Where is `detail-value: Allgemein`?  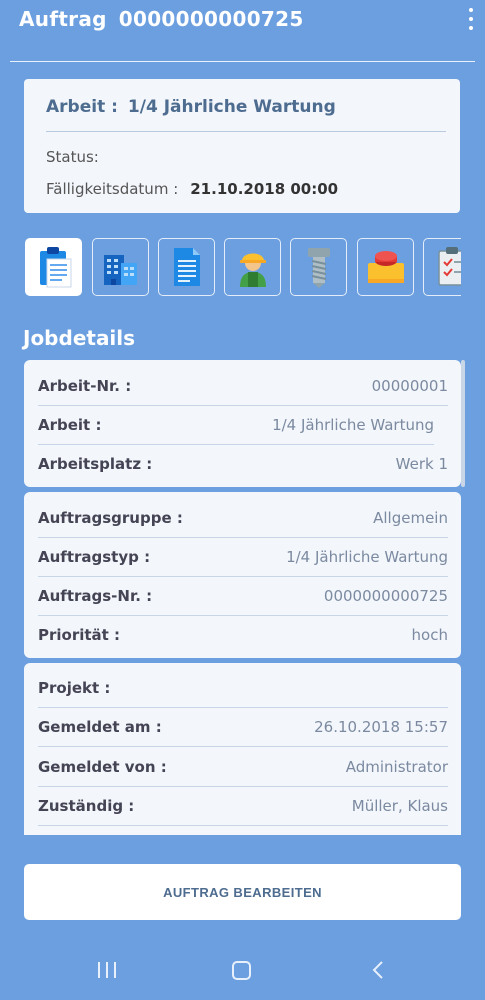
detail-value: Allgemein is located at coordinates (410, 518).